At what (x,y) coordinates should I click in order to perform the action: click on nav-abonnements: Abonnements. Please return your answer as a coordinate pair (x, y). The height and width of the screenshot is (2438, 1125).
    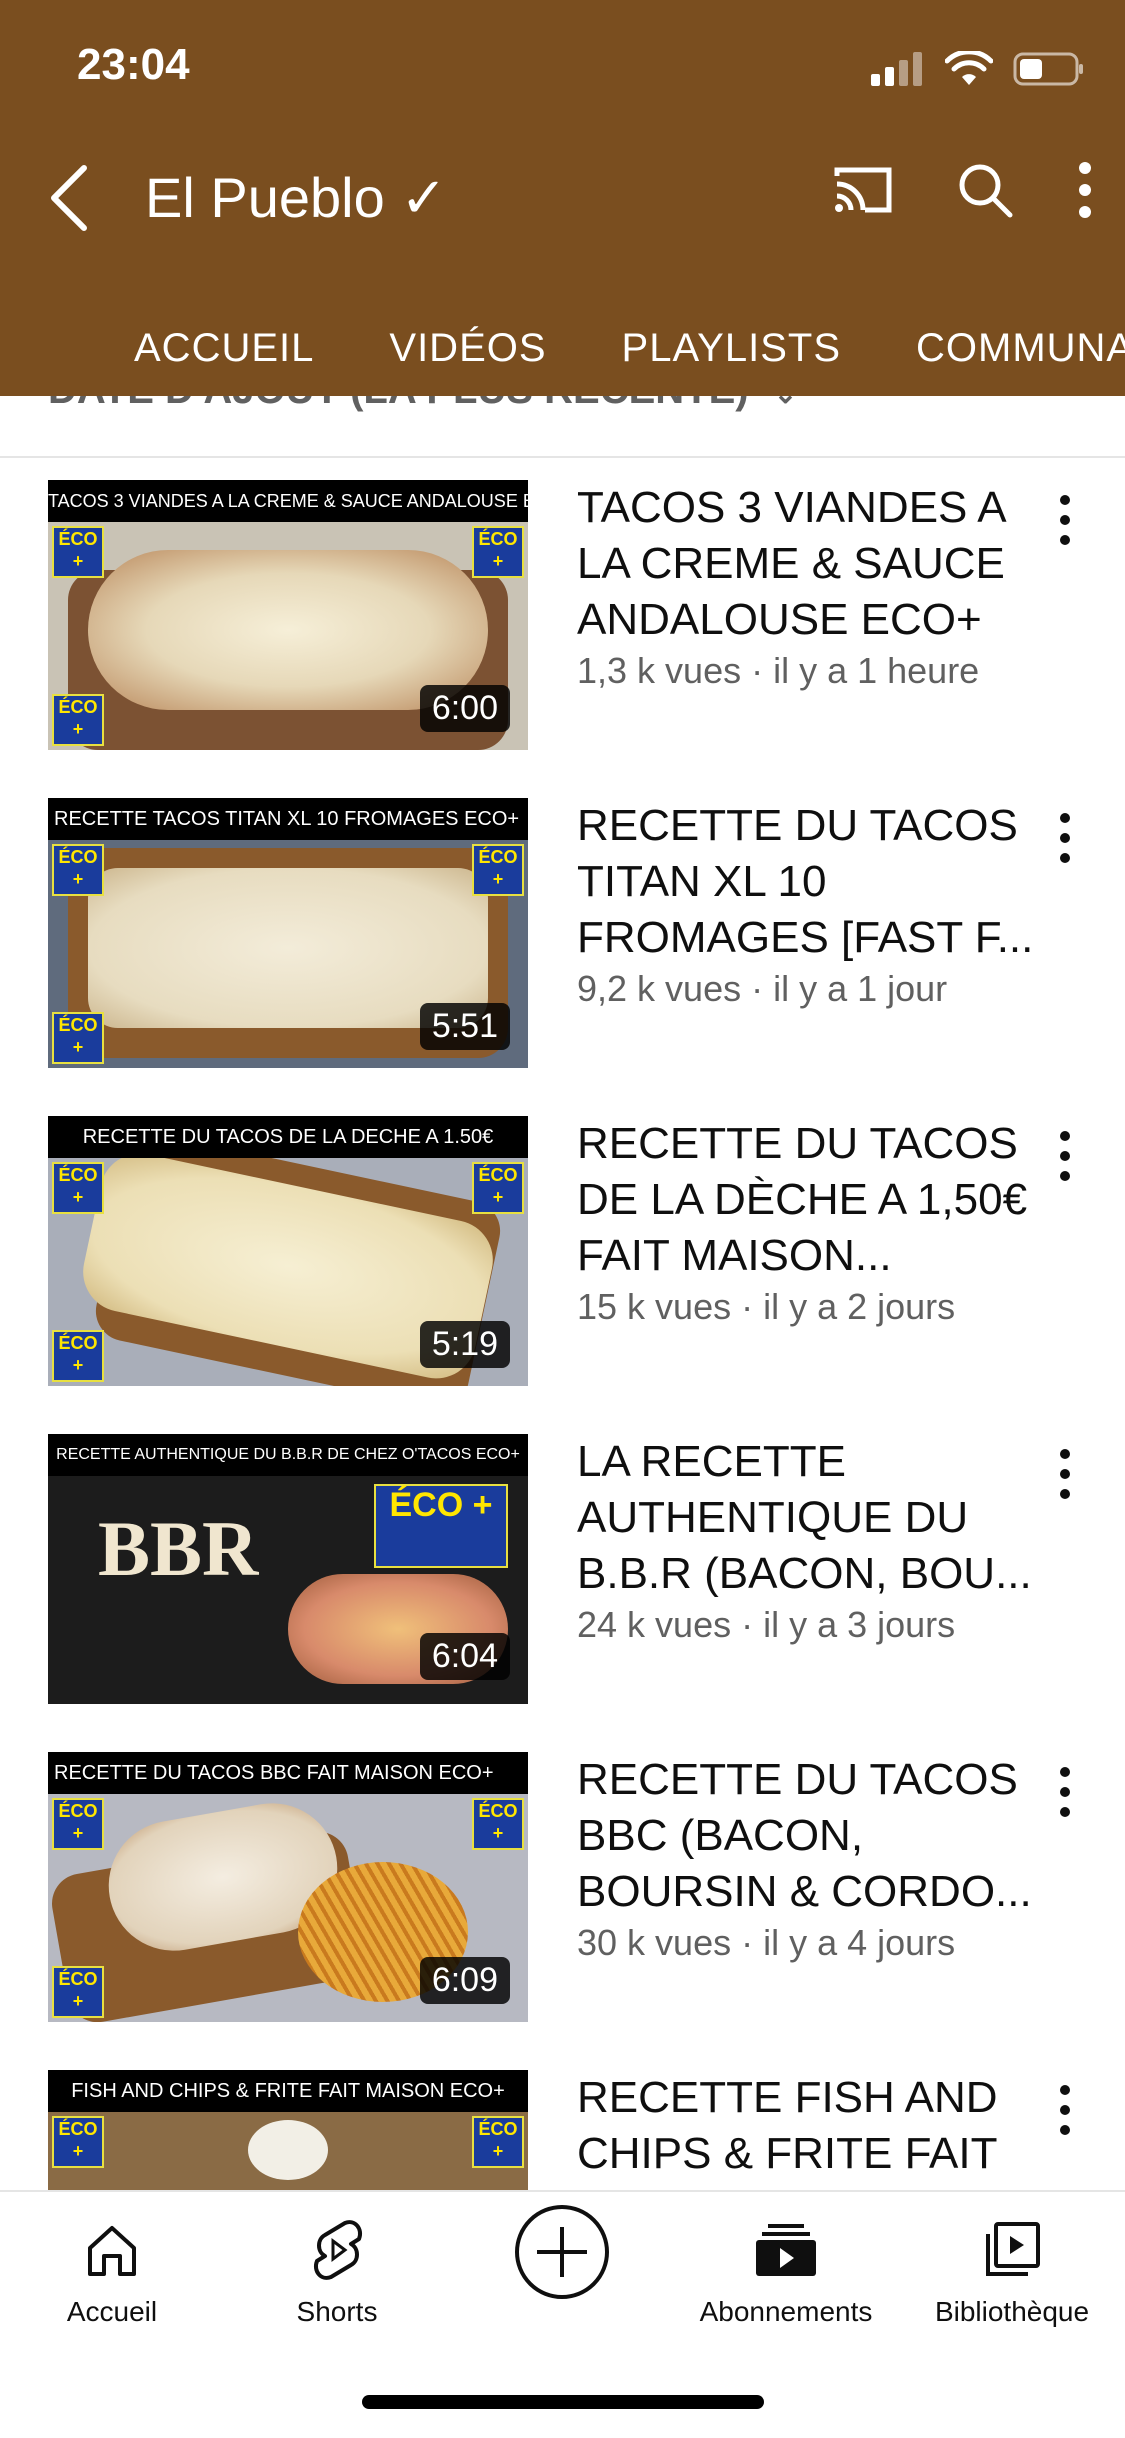
    Looking at the image, I should click on (786, 2269).